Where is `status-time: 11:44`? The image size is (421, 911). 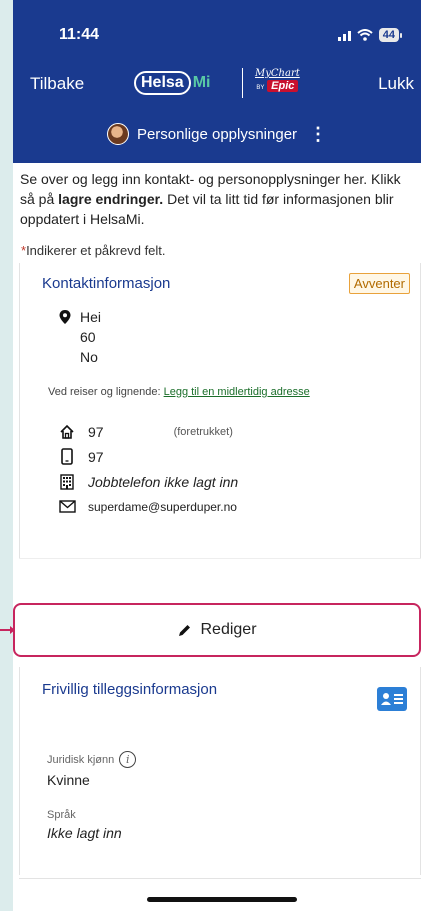 status-time: 11:44 is located at coordinates (79, 34).